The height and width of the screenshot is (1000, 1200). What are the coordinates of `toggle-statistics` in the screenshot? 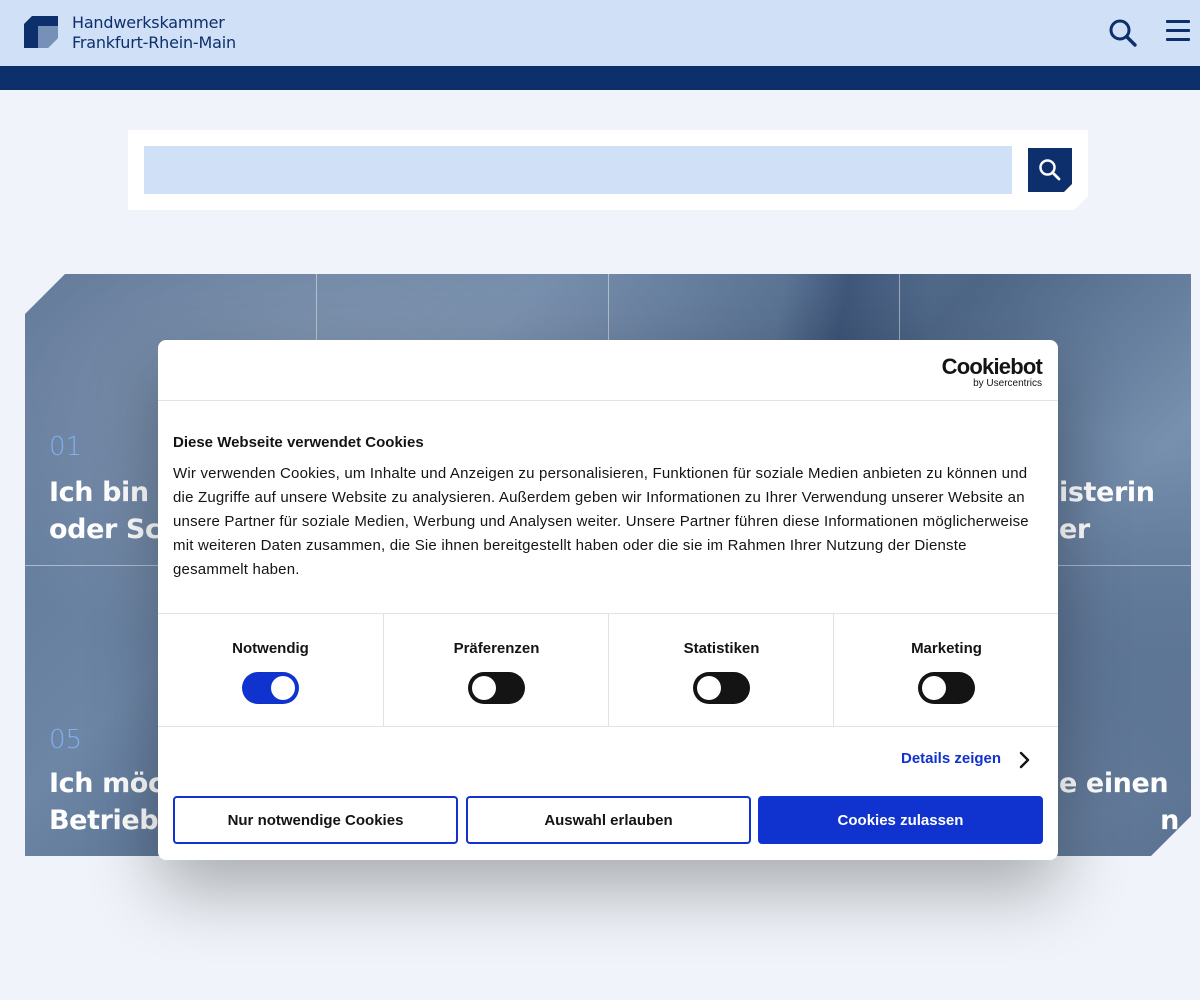 It's located at (721, 688).